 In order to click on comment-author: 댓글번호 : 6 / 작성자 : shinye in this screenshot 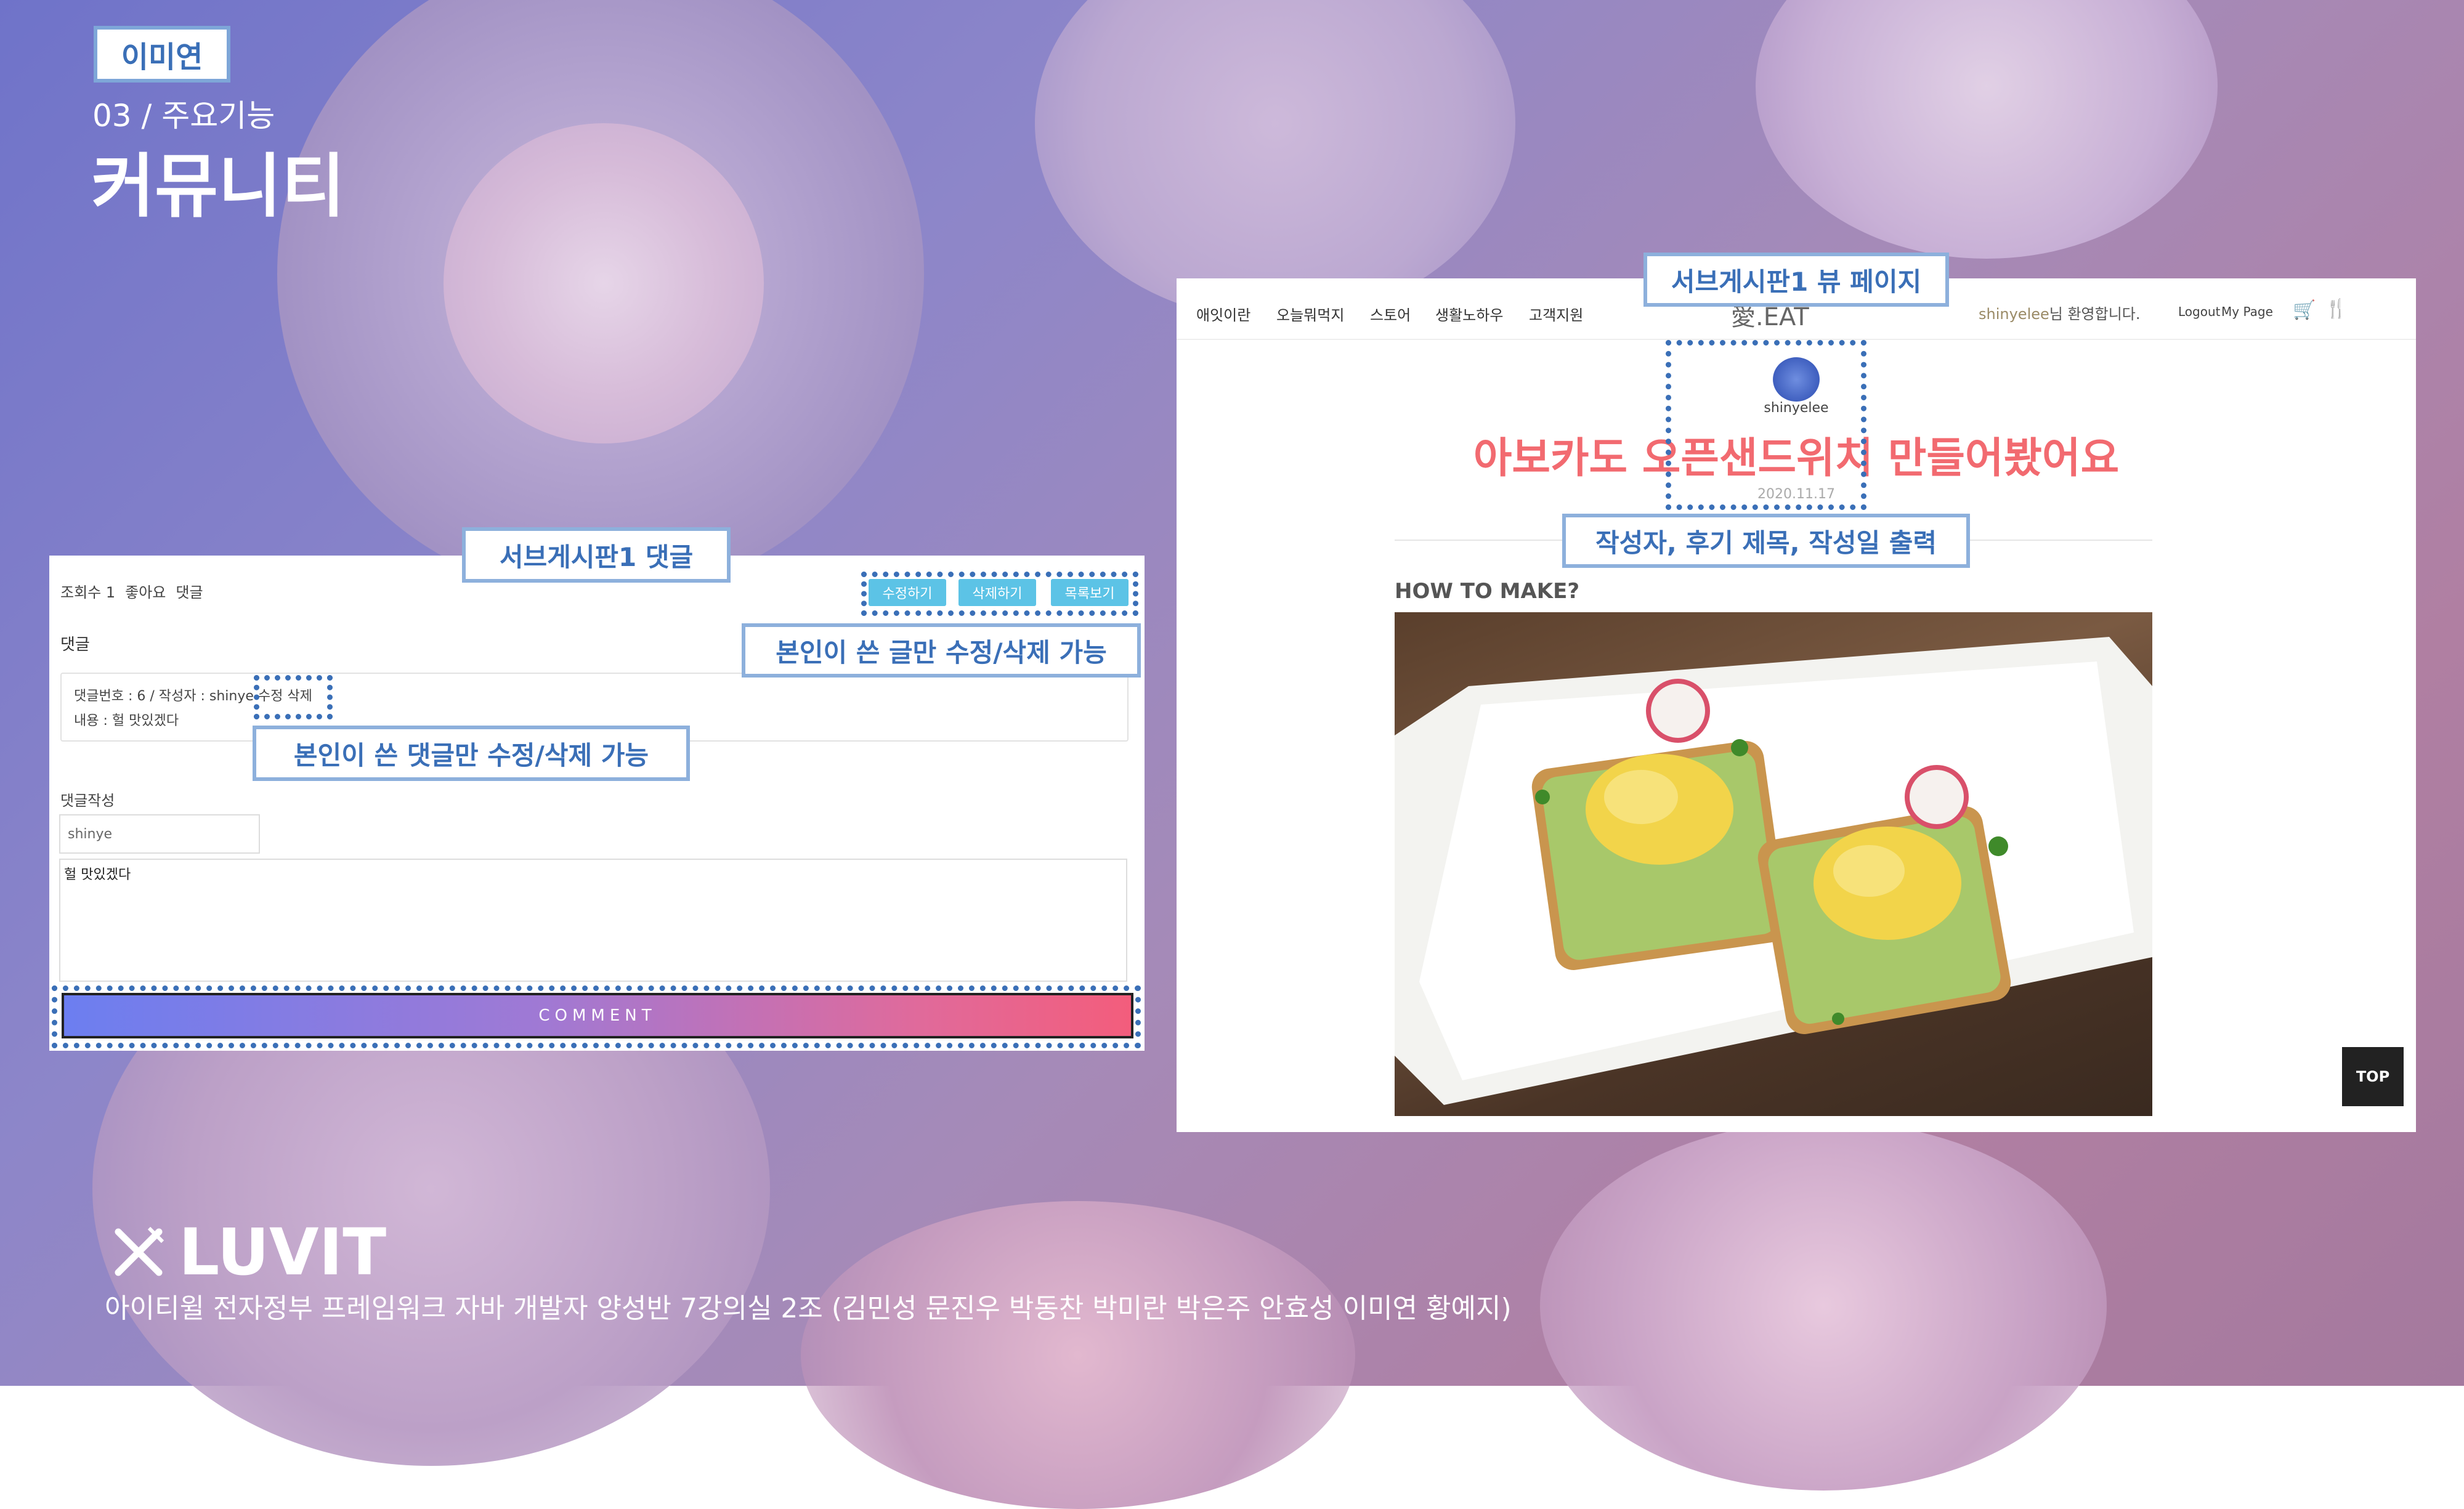, I will do `click(164, 696)`.